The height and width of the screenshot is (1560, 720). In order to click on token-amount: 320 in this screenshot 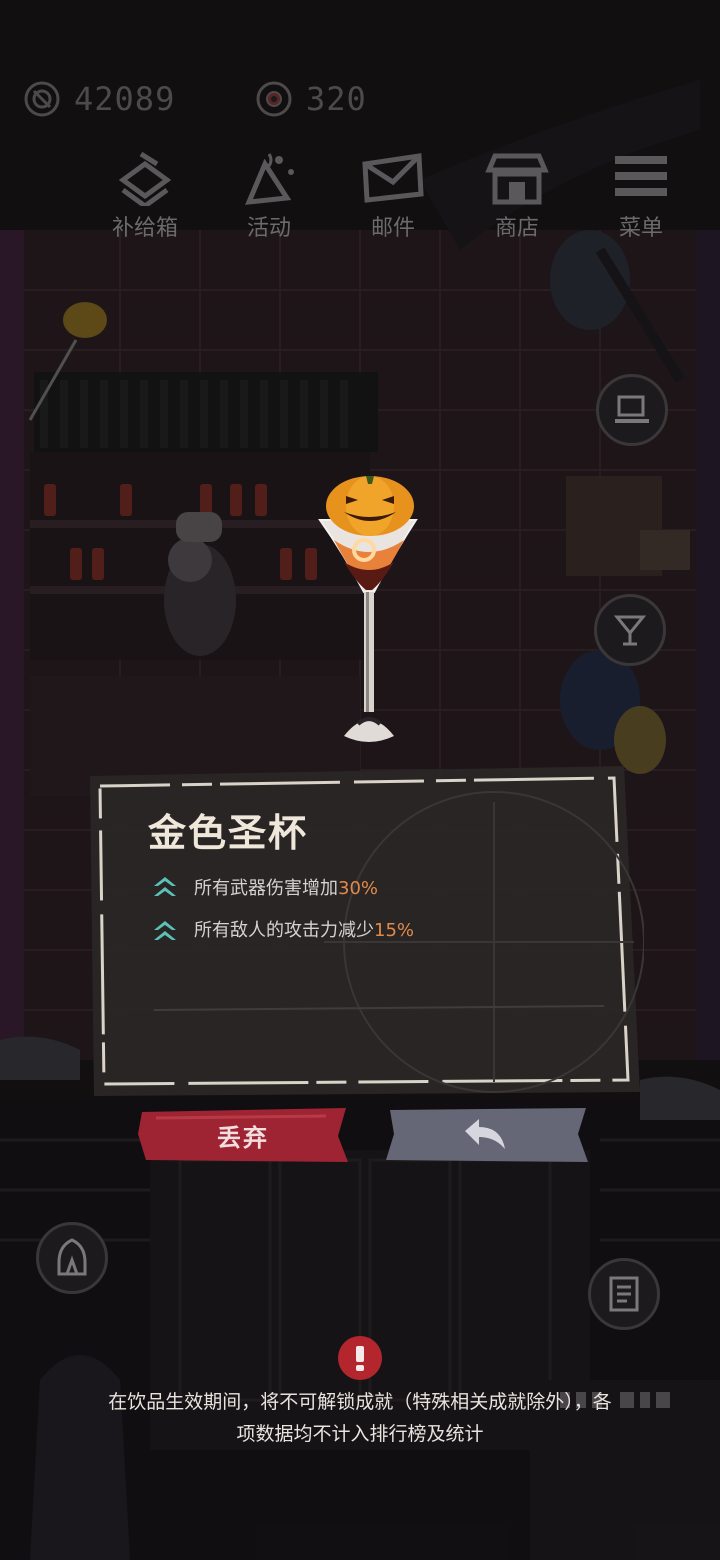, I will do `click(336, 99)`.